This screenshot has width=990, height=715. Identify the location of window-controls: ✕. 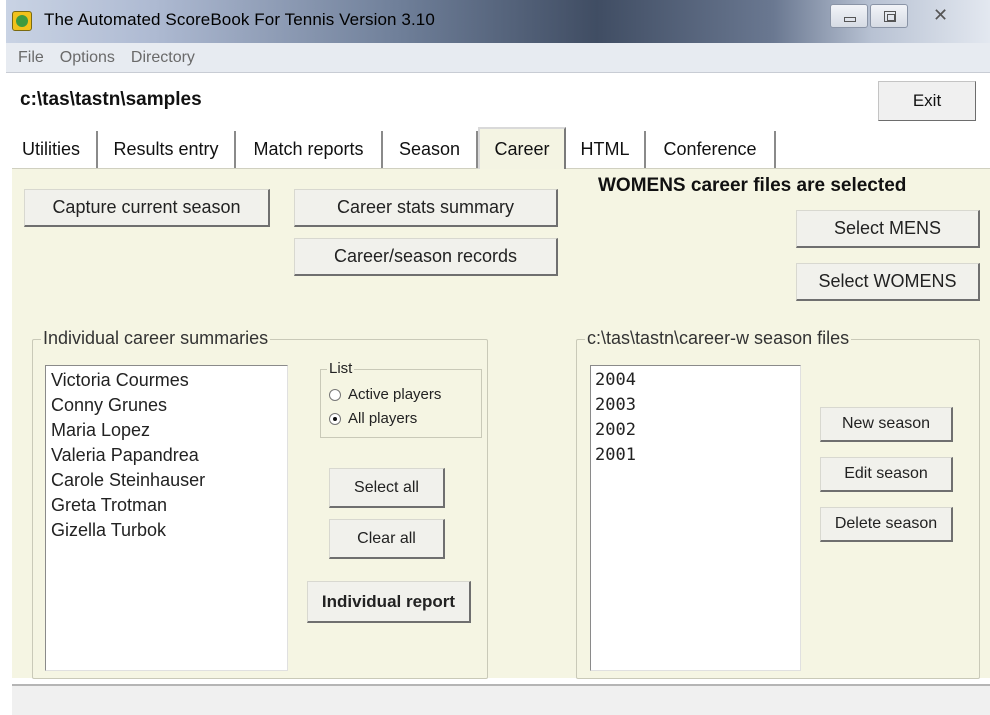
(901, 16).